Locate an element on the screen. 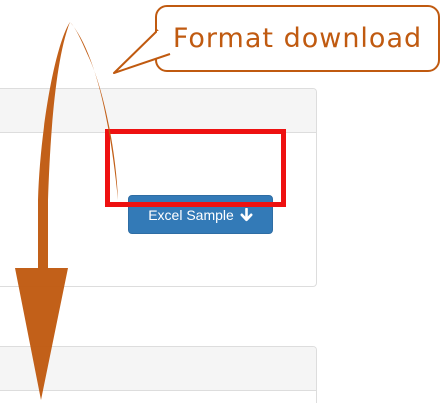 The image size is (444, 403). next-panel is located at coordinates (158, 374).